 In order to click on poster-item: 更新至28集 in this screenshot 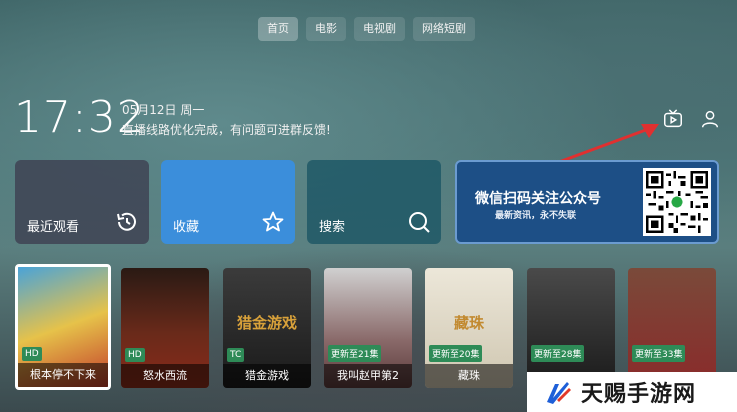, I will do `click(571, 328)`.